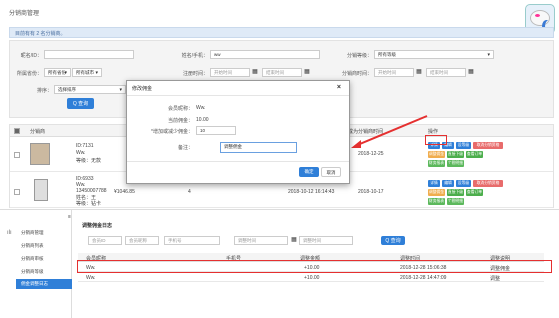 The image size is (559, 318). I want to click on cancel-button: 取消, so click(331, 172).